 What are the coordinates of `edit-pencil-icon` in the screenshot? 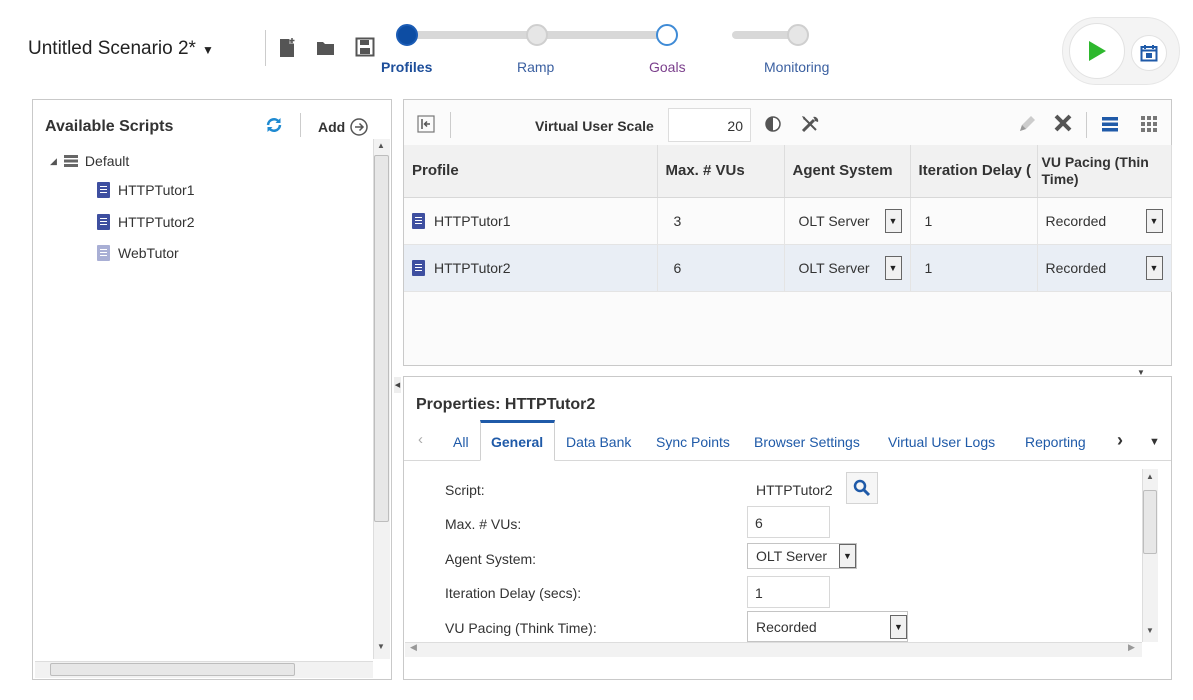 It's located at (1027, 125).